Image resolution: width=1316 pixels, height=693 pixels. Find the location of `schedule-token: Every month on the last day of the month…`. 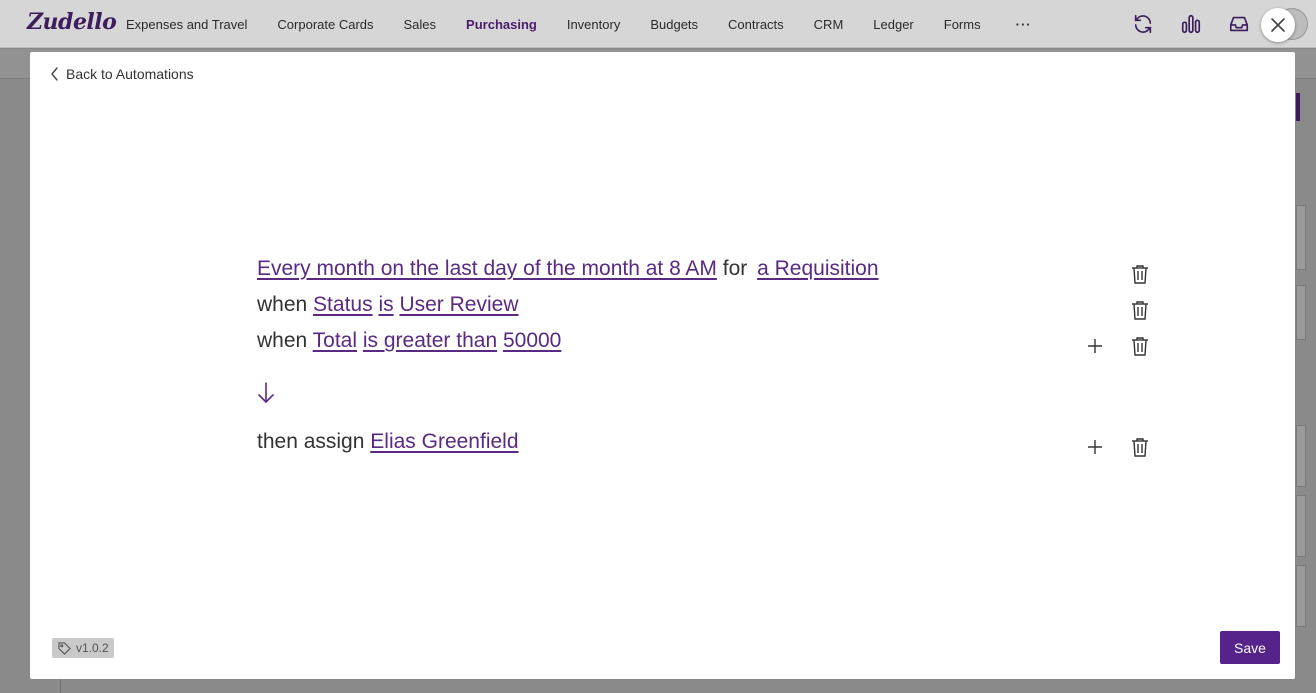

schedule-token: Every month on the last day of the month… is located at coordinates (487, 268).